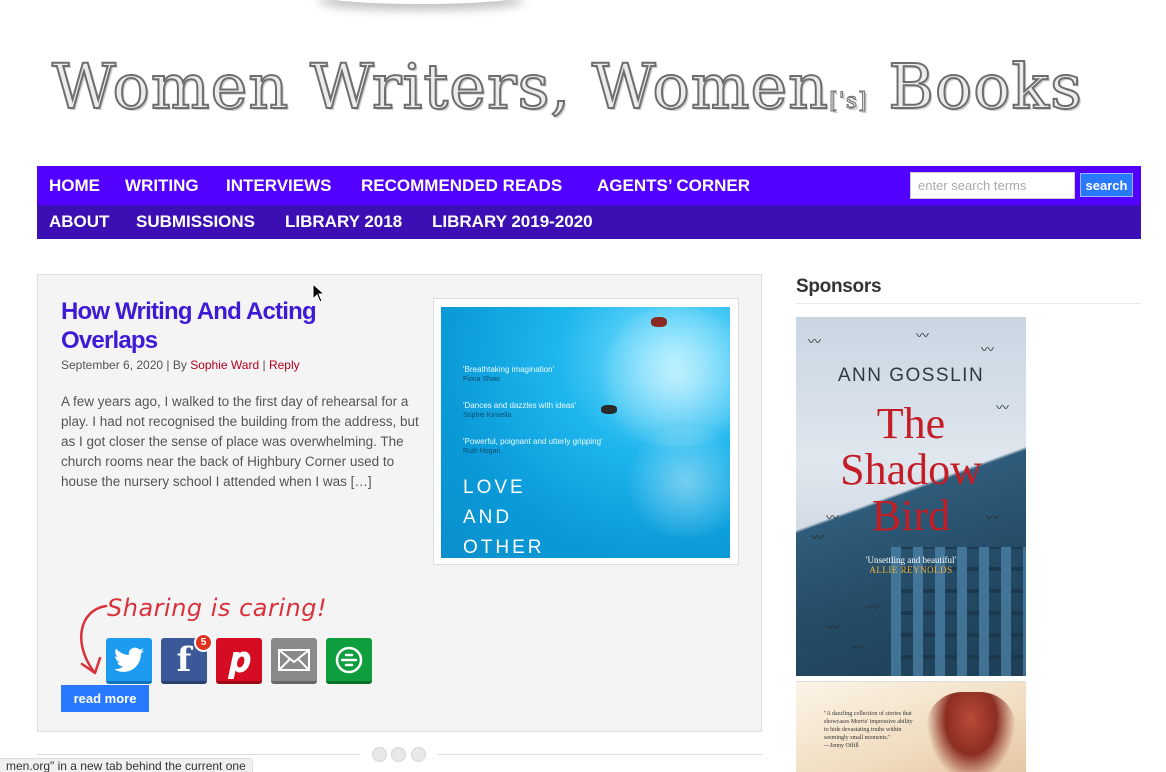  Describe the element at coordinates (461, 185) in the screenshot. I see `nav-item-recommended-reads: RECOMMENDED READS` at that location.